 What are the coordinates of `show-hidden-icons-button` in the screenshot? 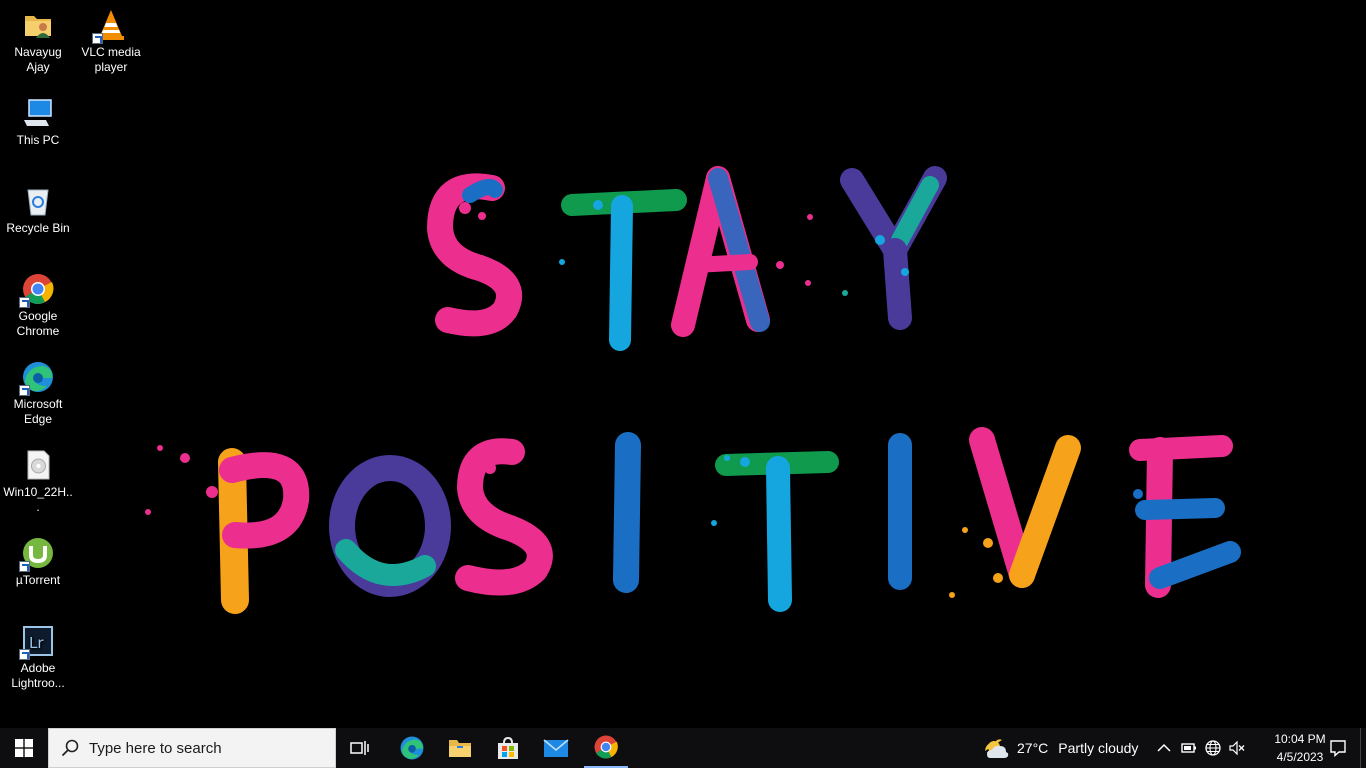 It's located at (1164, 748).